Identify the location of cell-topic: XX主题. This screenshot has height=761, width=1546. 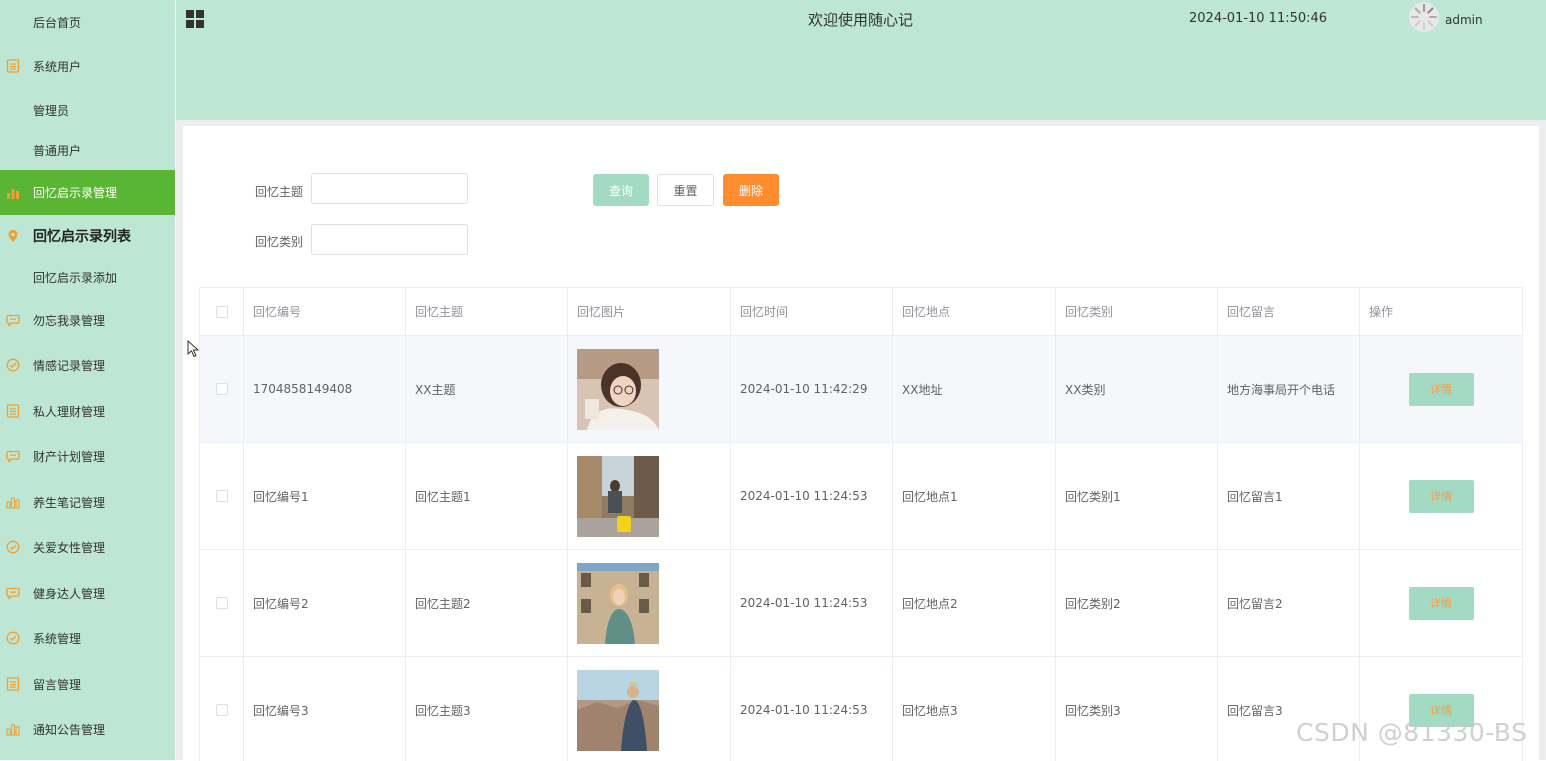
(487, 389).